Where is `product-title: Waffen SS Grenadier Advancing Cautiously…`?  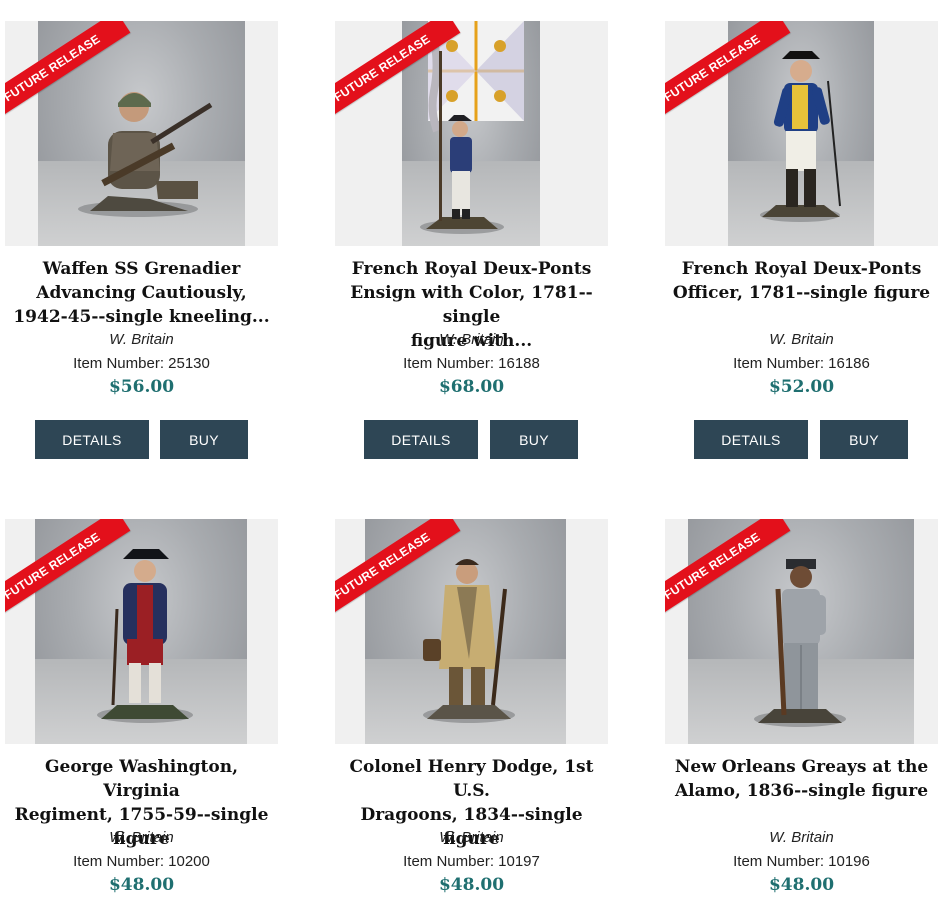
product-title: Waffen SS Grenadier Advancing Cautiously… is located at coordinates (141, 293).